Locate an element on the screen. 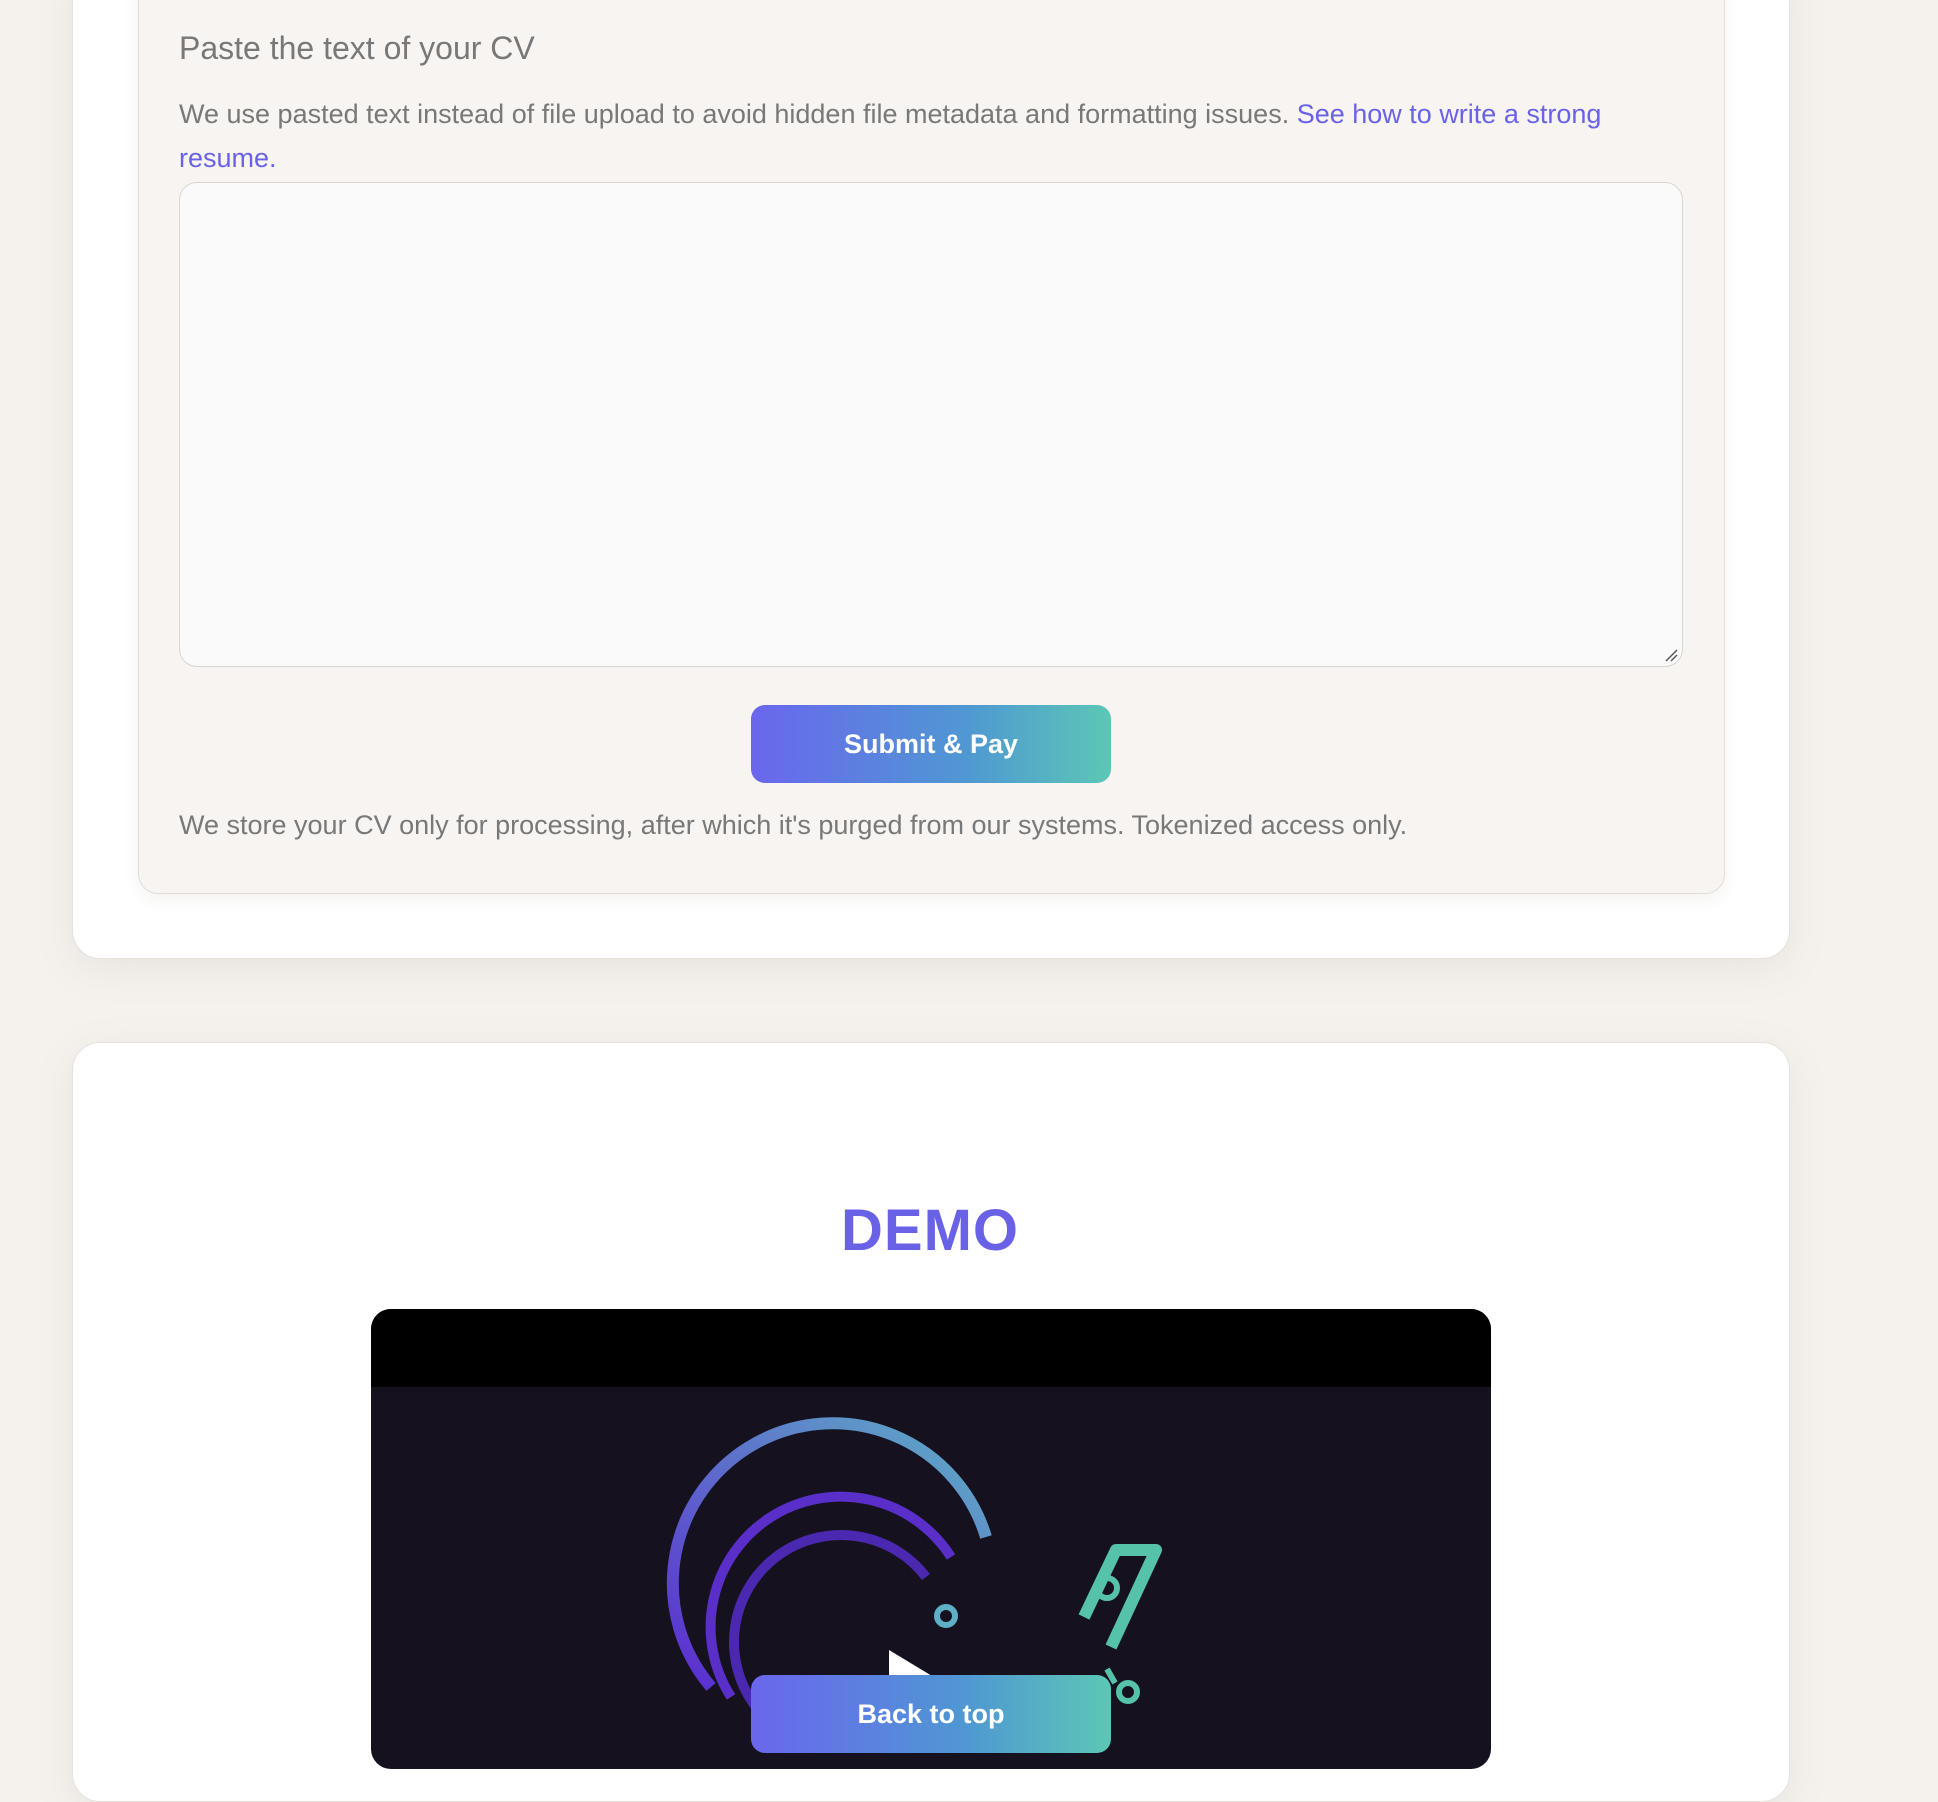 This screenshot has width=1938, height=1802. submit-pay-button: Submit & Pay is located at coordinates (931, 744).